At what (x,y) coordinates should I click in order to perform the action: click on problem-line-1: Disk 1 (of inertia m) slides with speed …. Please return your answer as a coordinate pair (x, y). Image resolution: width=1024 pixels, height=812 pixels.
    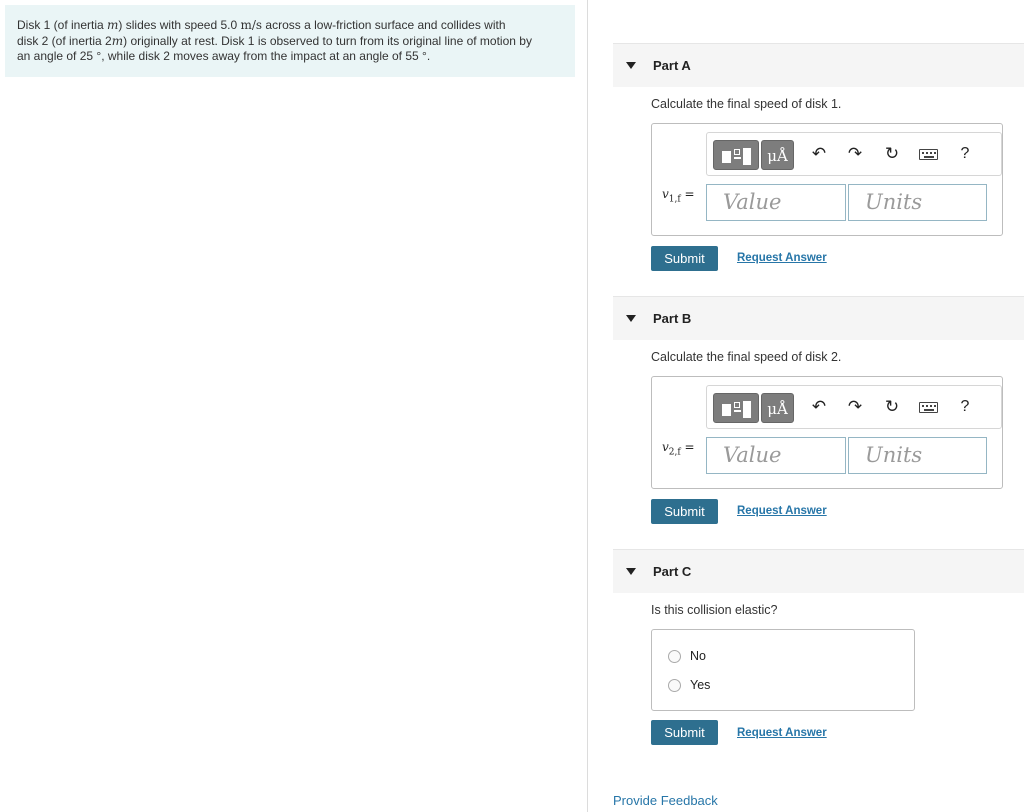
    Looking at the image, I should click on (261, 25).